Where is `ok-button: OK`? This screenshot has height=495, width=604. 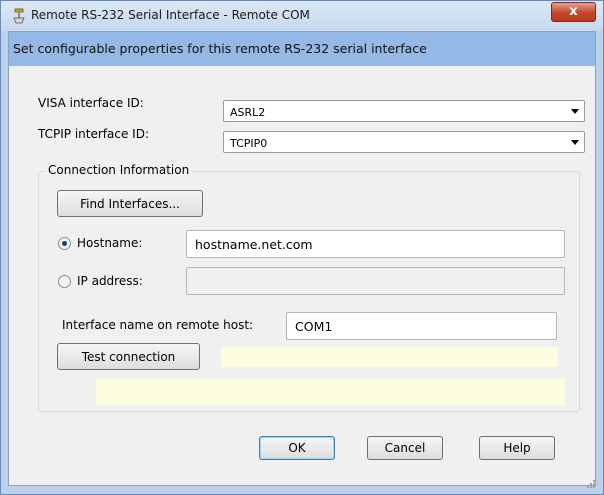
ok-button: OK is located at coordinates (297, 448).